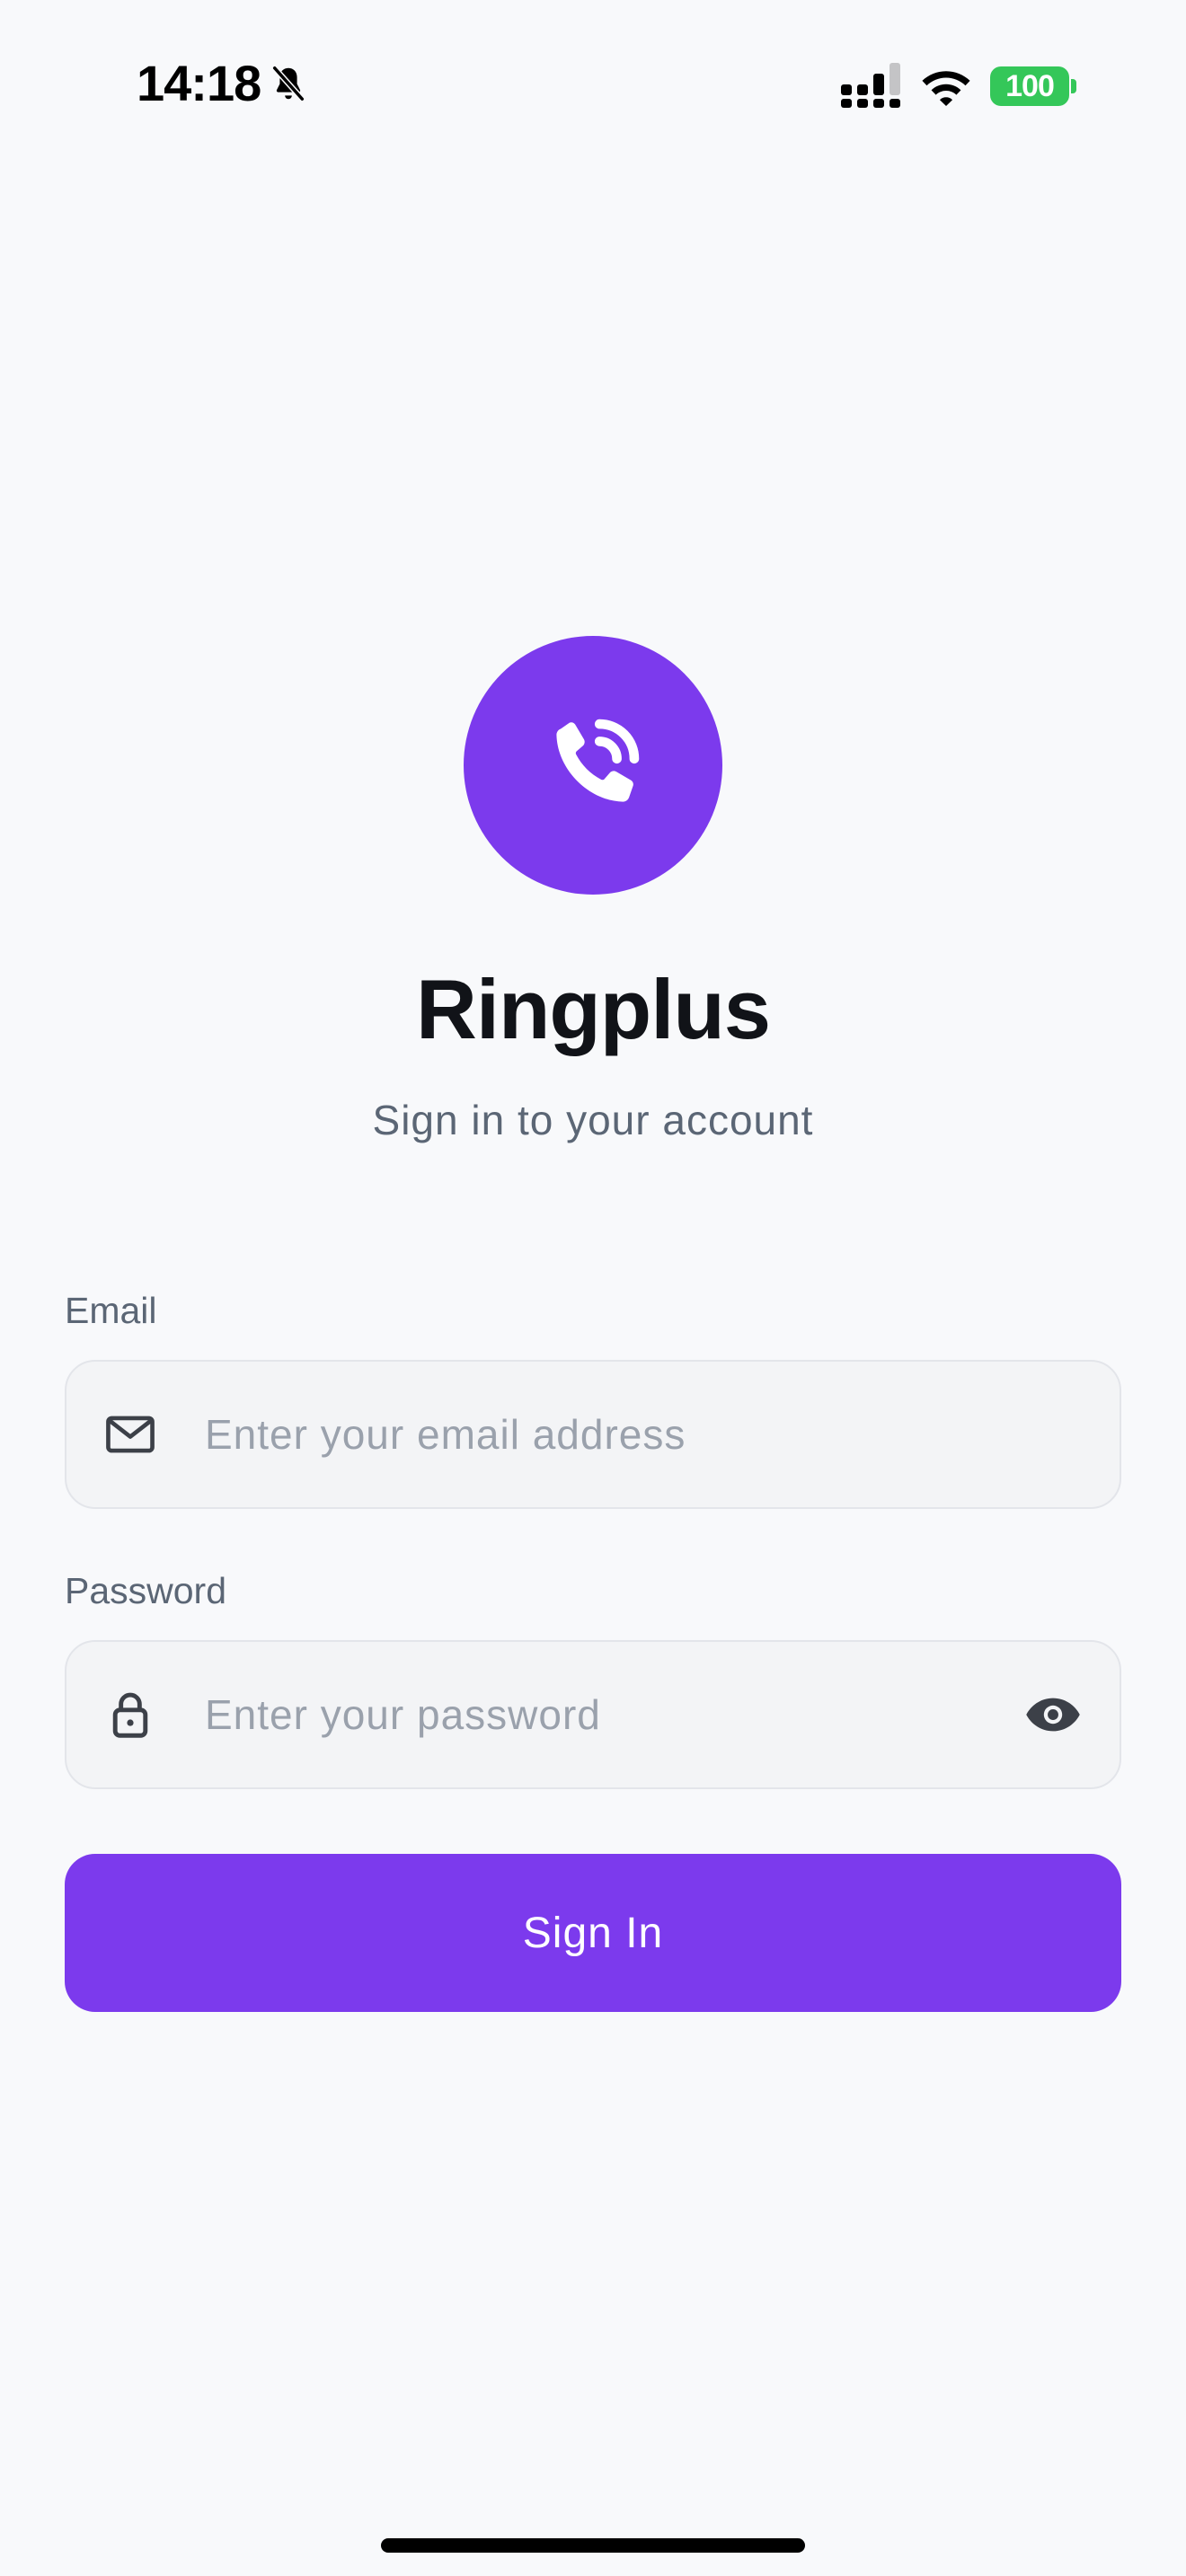 This screenshot has height=2576, width=1186. Describe the element at coordinates (111, 1310) in the screenshot. I see `email-label: Email` at that location.